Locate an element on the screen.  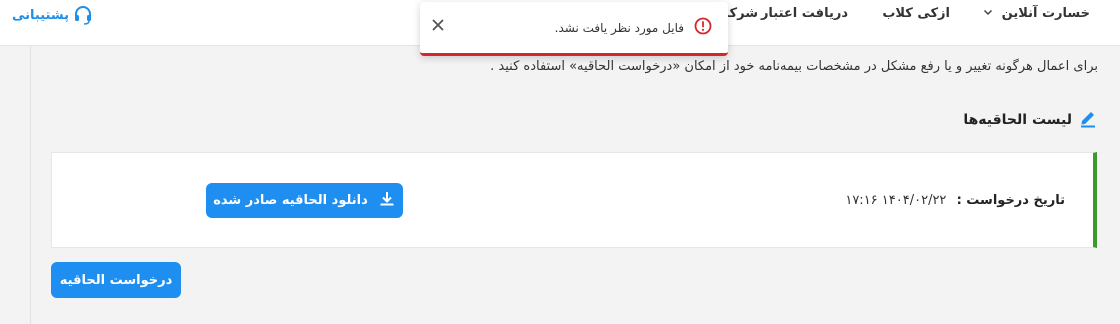
nav-item-get-credit: دریافت اعتبار is located at coordinates (804, 13).